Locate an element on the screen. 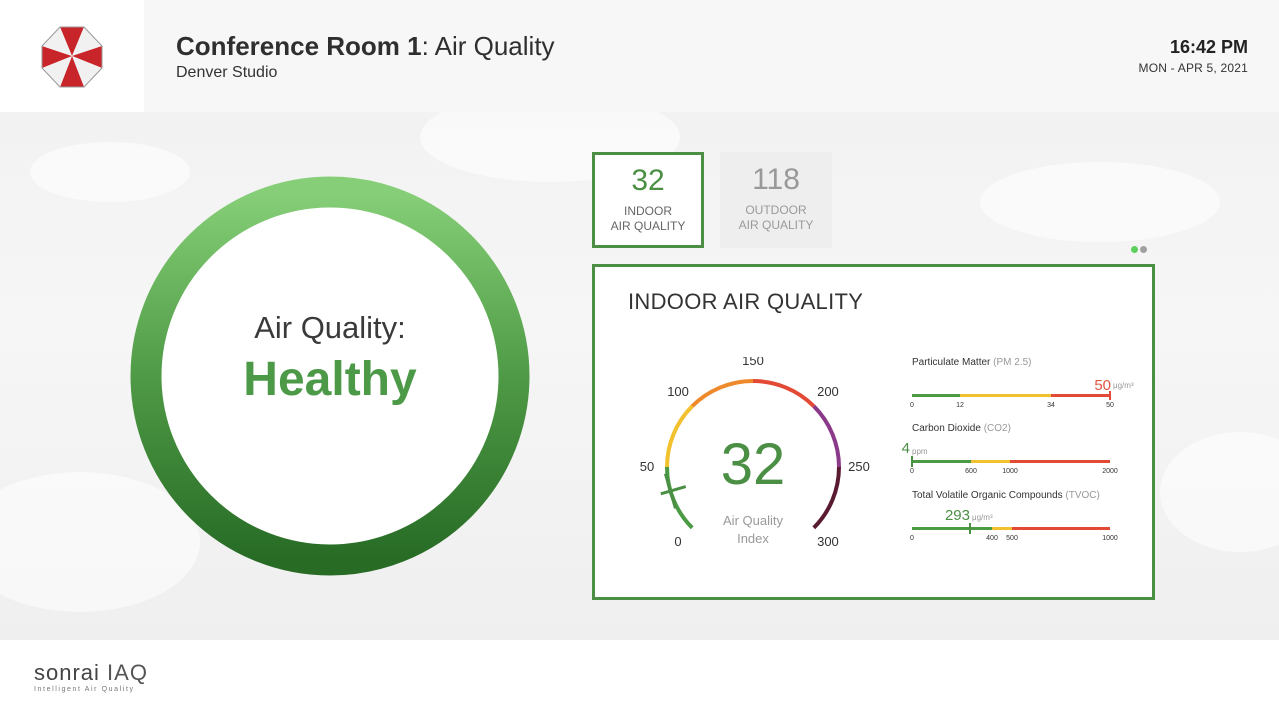  svg-text: 34 is located at coordinates (1051, 405).